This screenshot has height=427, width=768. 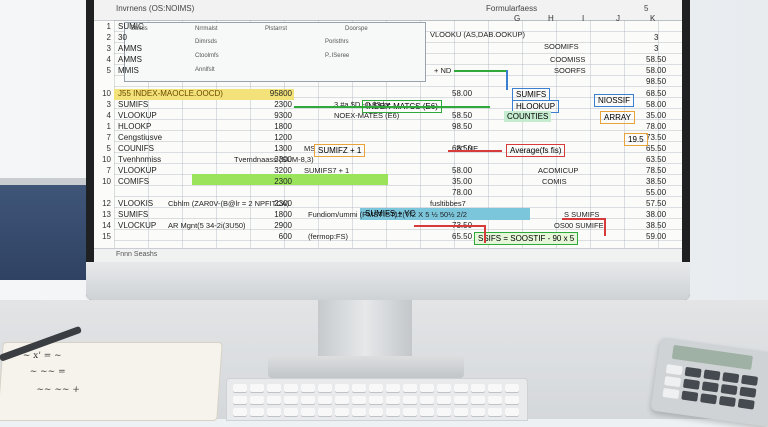 What do you see at coordinates (656, 236) in the screenshot?
I see `cell-value: 59.00` at bounding box center [656, 236].